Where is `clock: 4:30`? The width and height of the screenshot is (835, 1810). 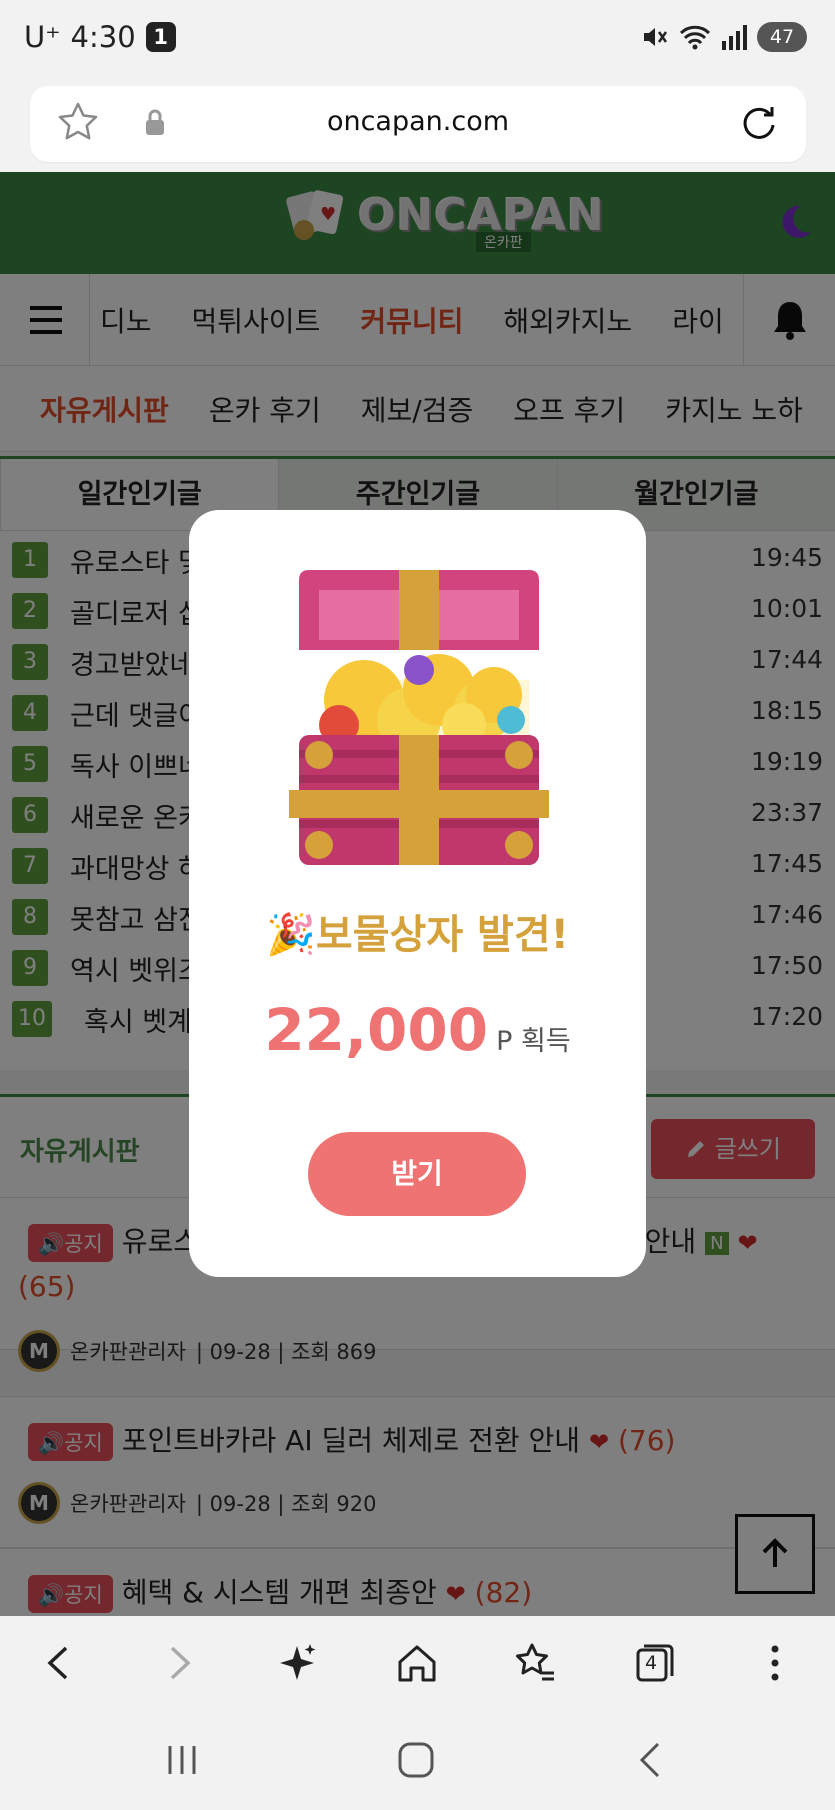 clock: 4:30 is located at coordinates (103, 37).